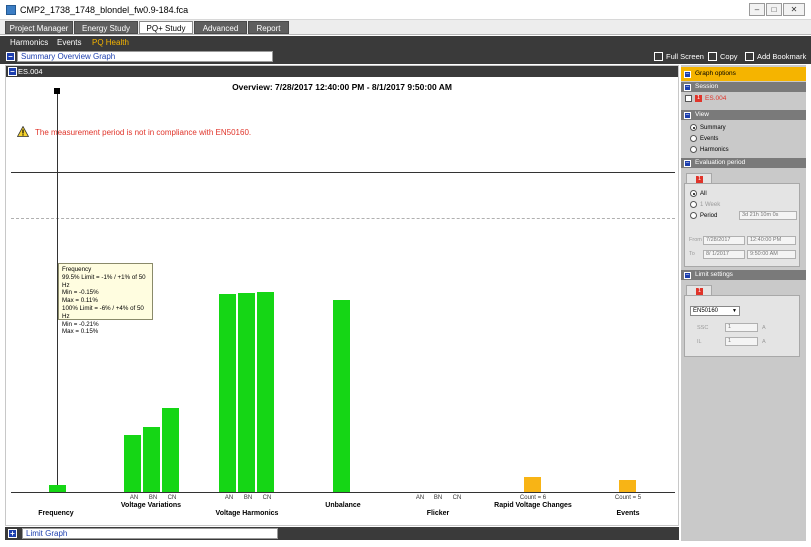  I want to click on tab-report: Report, so click(268, 27).